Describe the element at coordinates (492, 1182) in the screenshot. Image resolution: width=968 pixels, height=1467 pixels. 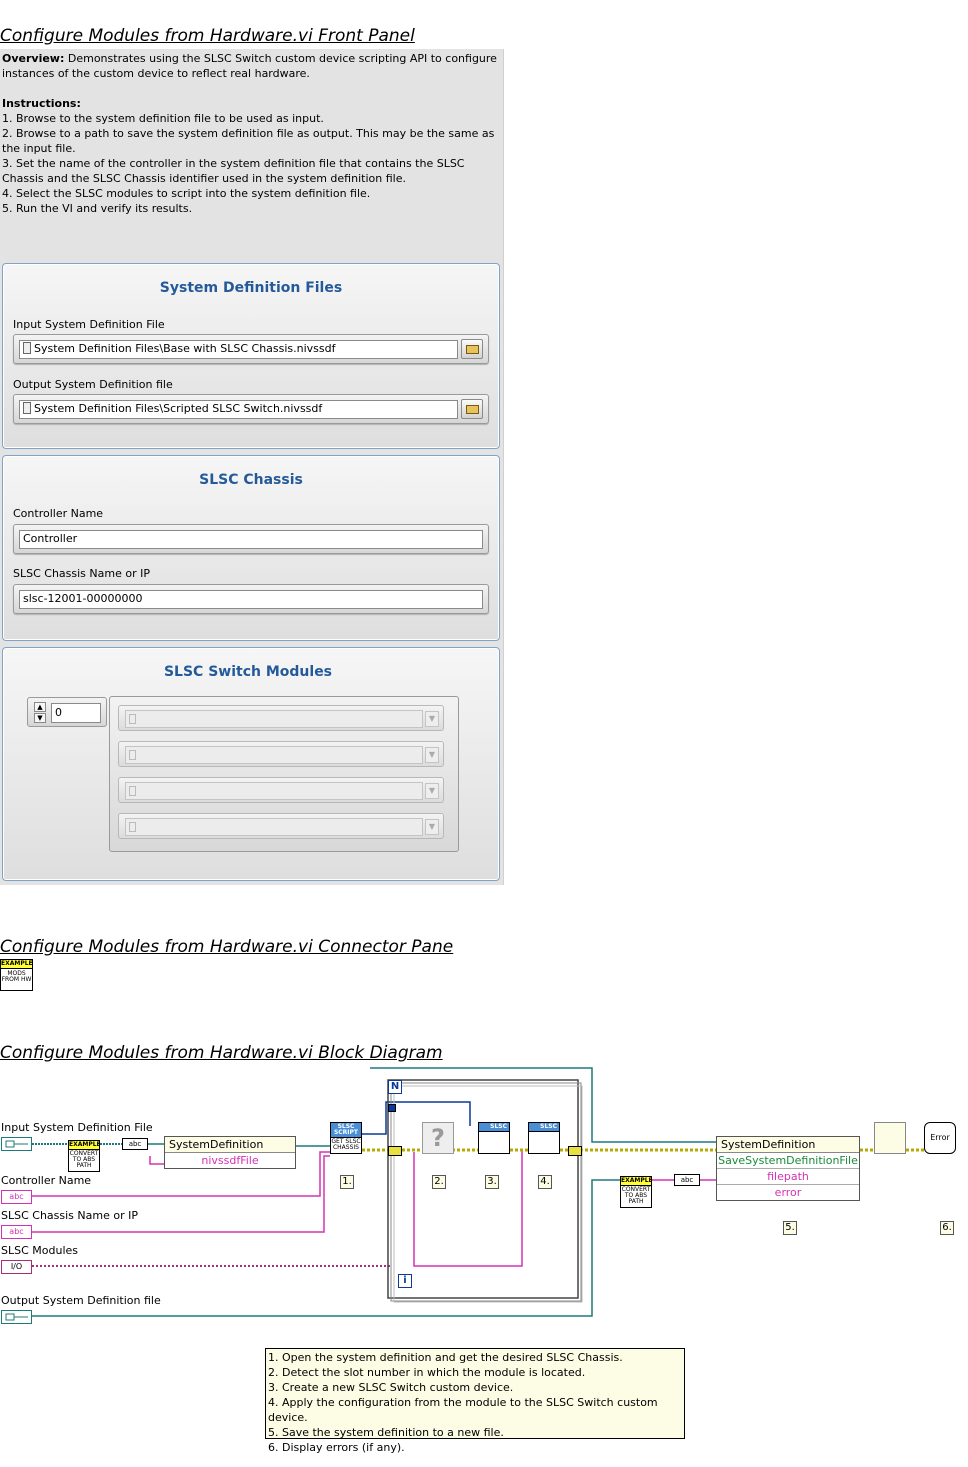
I see `step-number: 3.` at that location.